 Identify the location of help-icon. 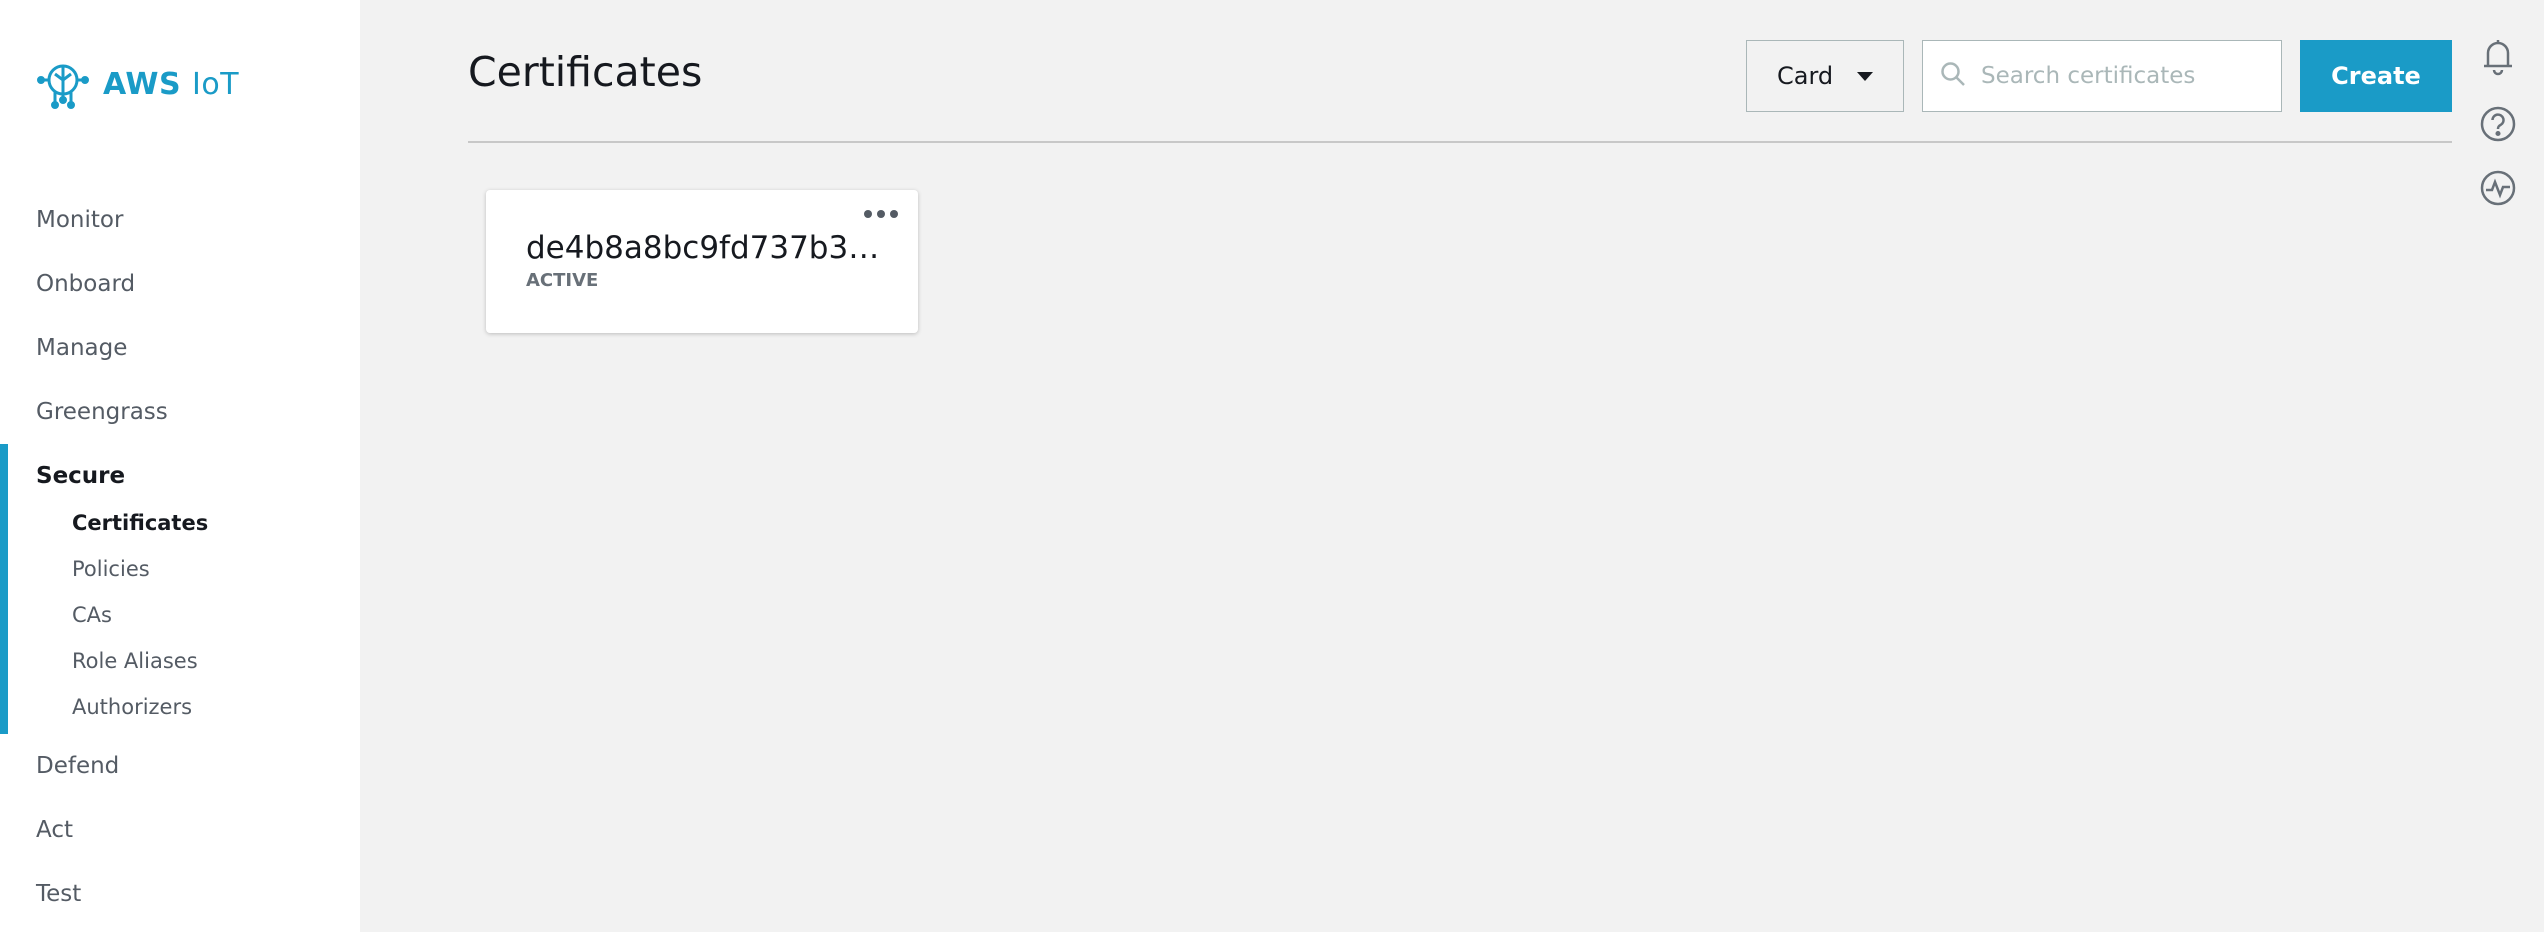
(2498, 124).